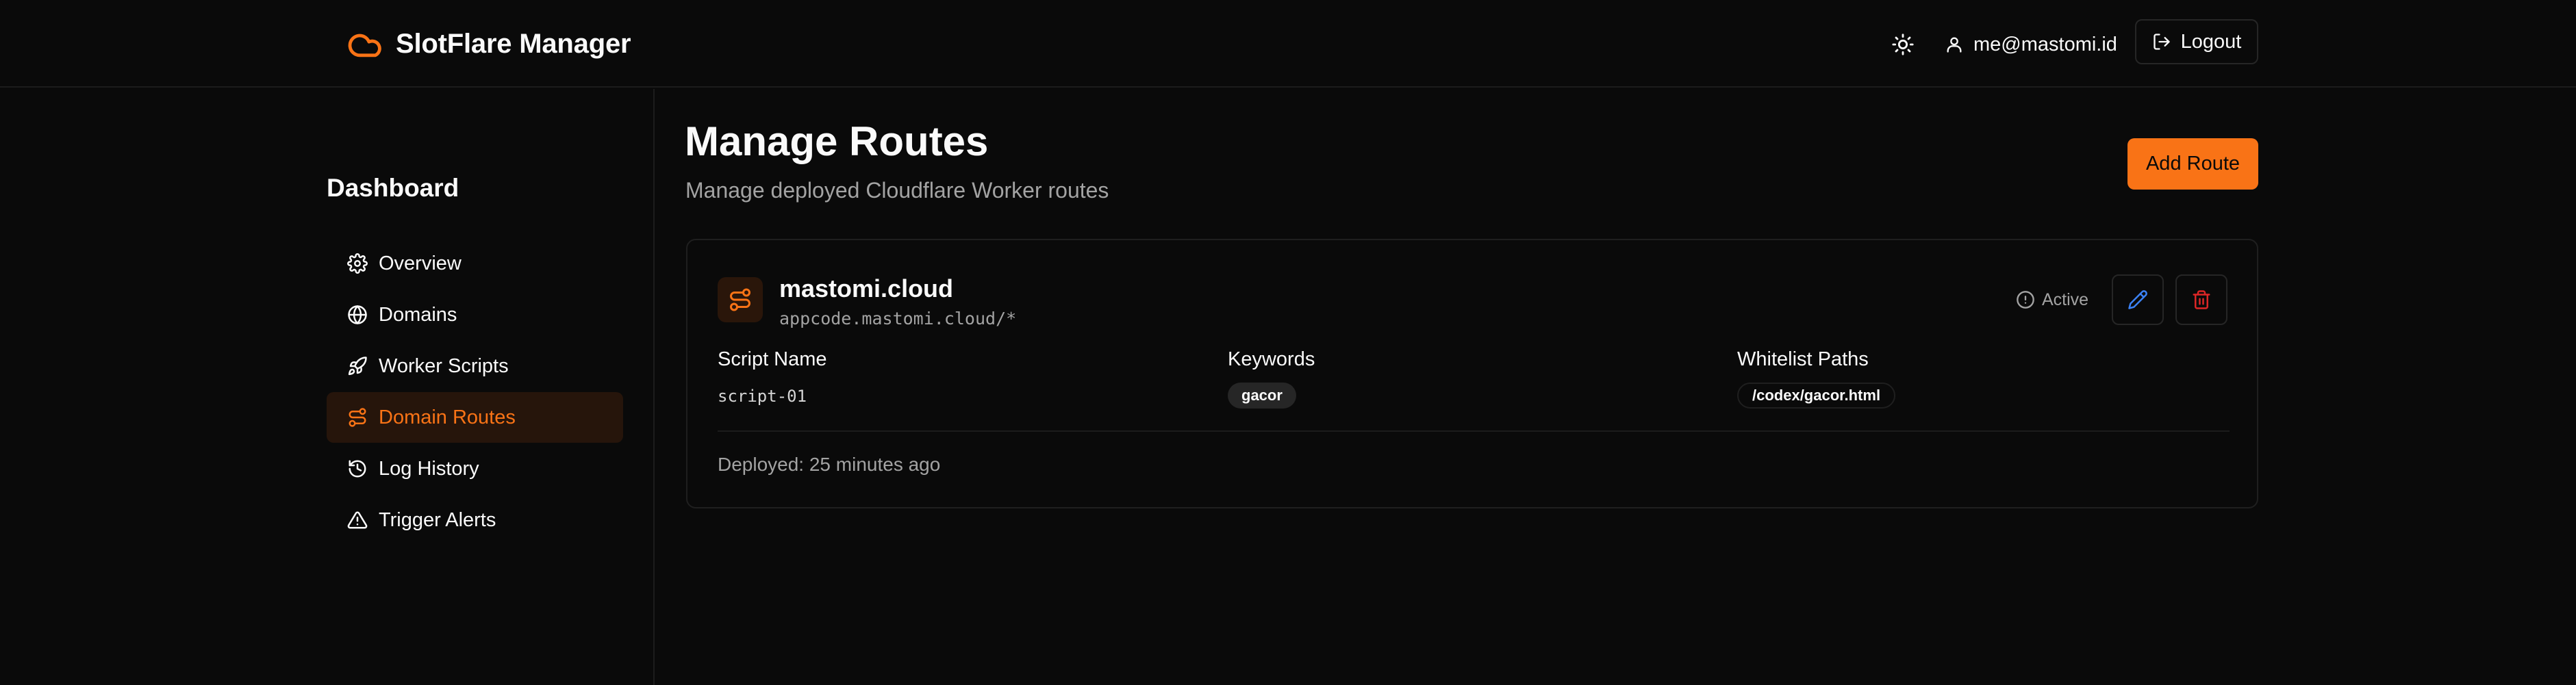 Image resolution: width=2576 pixels, height=685 pixels. What do you see at coordinates (1817, 396) in the screenshot?
I see `whitelist-path-tag: /codex/gacor.html` at bounding box center [1817, 396].